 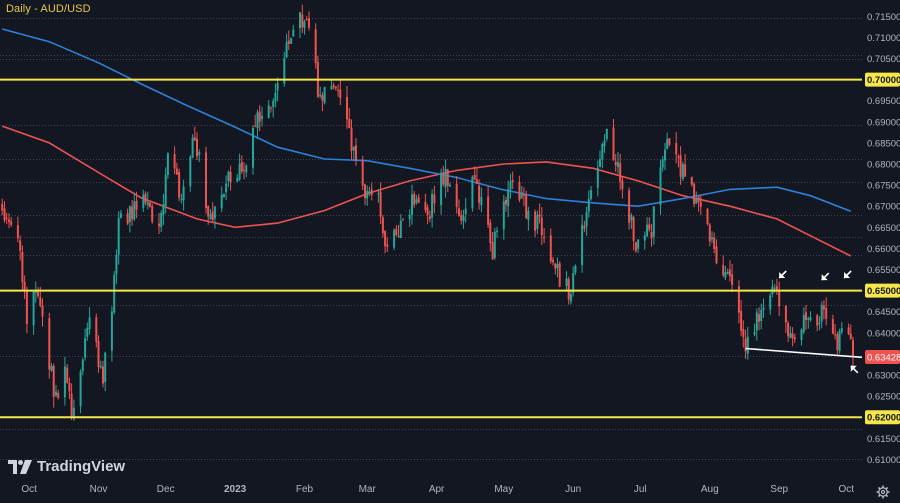 I want to click on current-price-label: 0.63428, so click(x=883, y=358).